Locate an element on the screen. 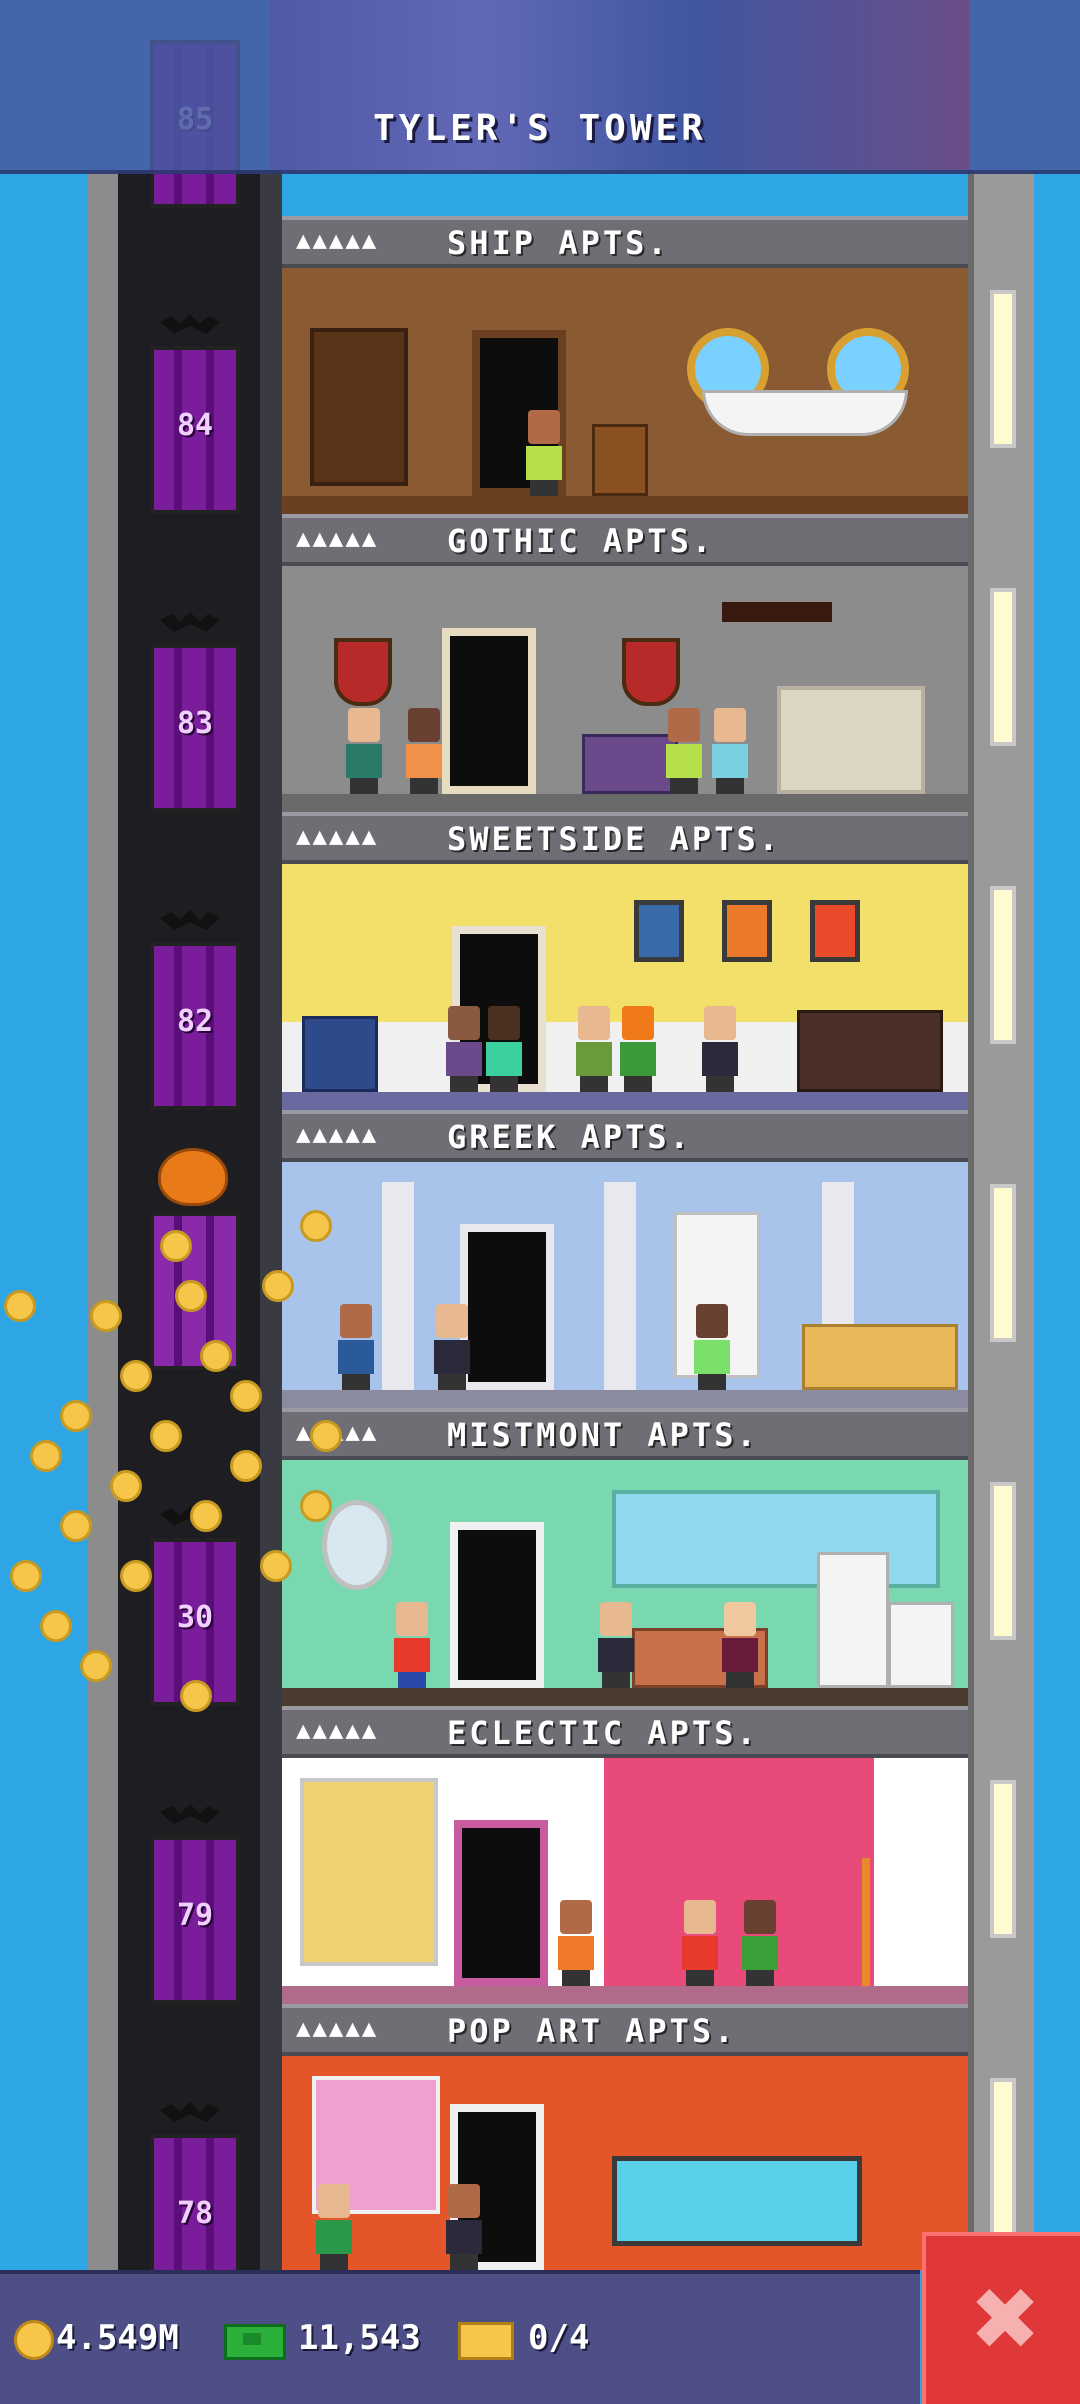  floor-header: ▲▲▲▲▲ GOTHIC APTS. is located at coordinates (625, 540).